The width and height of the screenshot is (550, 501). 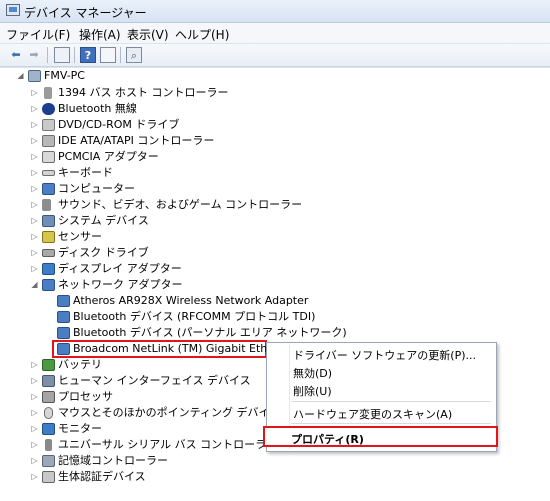 What do you see at coordinates (327, 439) in the screenshot?
I see `menu-properties: プロパティ(R)` at bounding box center [327, 439].